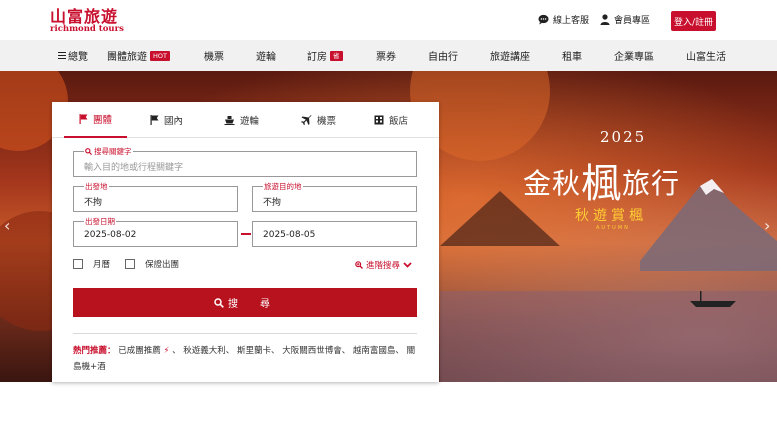 This screenshot has width=777, height=423. I want to click on departure-date-to: 2025-08-05, so click(334, 234).